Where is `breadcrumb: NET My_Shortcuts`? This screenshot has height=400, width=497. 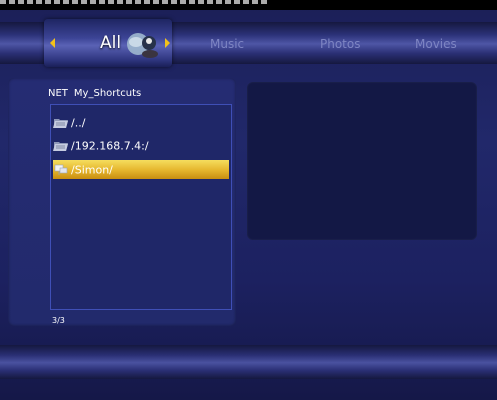 breadcrumb: NET My_Shortcuts is located at coordinates (94, 93).